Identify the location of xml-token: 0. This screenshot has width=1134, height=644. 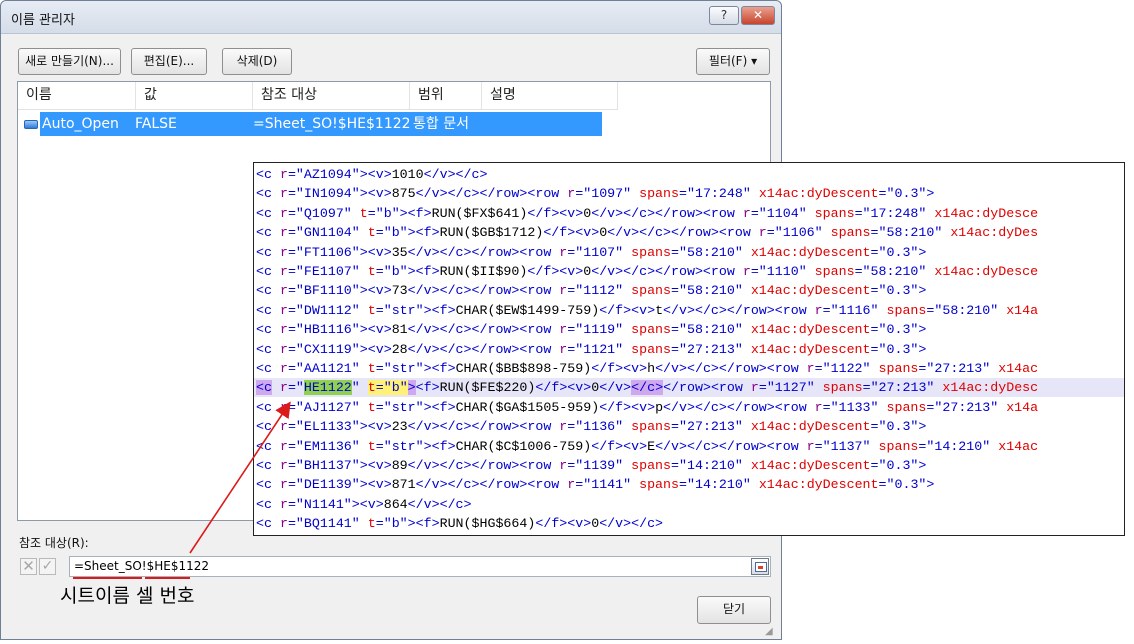
(603, 233).